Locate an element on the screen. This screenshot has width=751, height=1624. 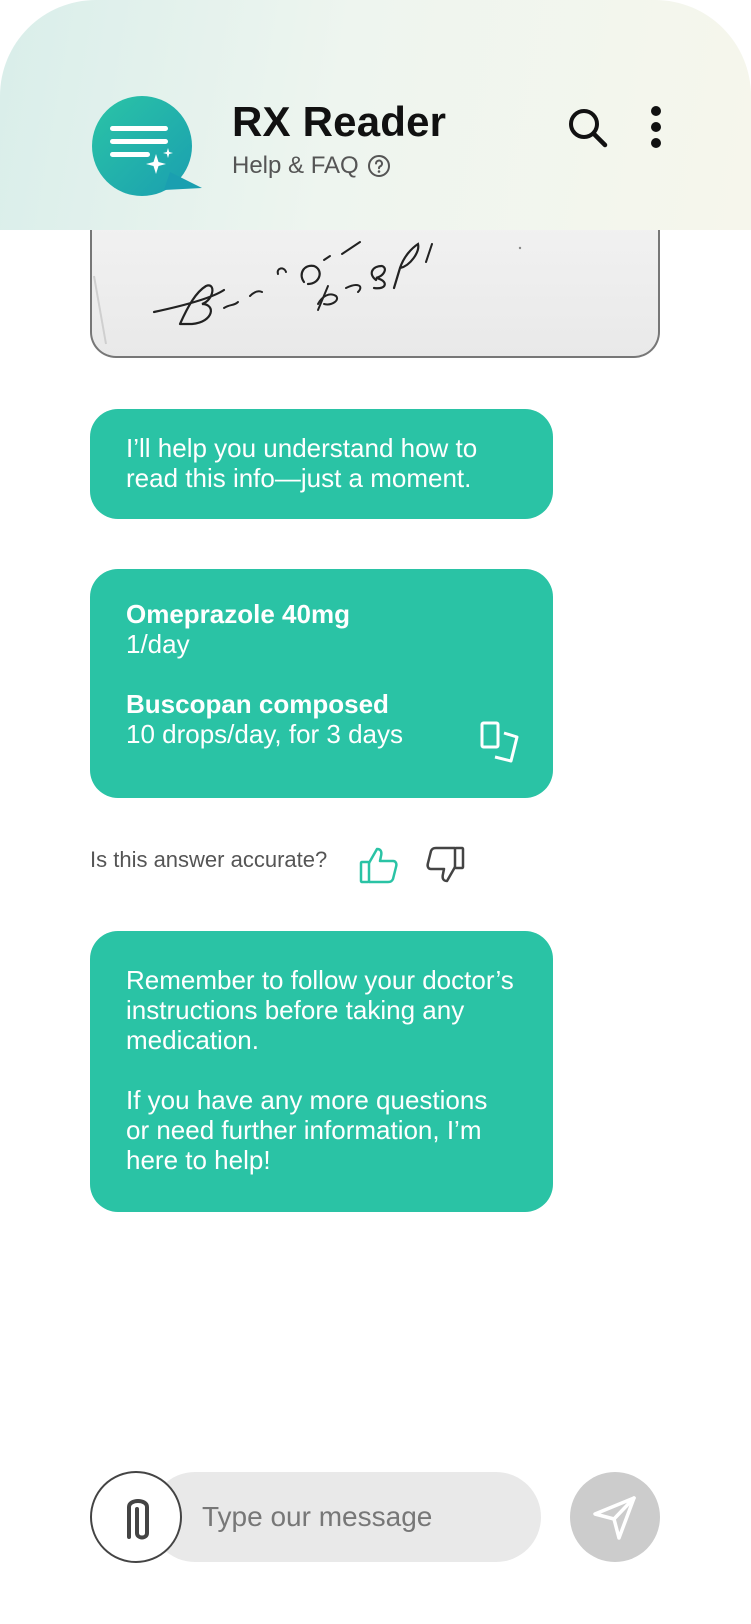
medication-dosage: 1/day is located at coordinates (158, 644).